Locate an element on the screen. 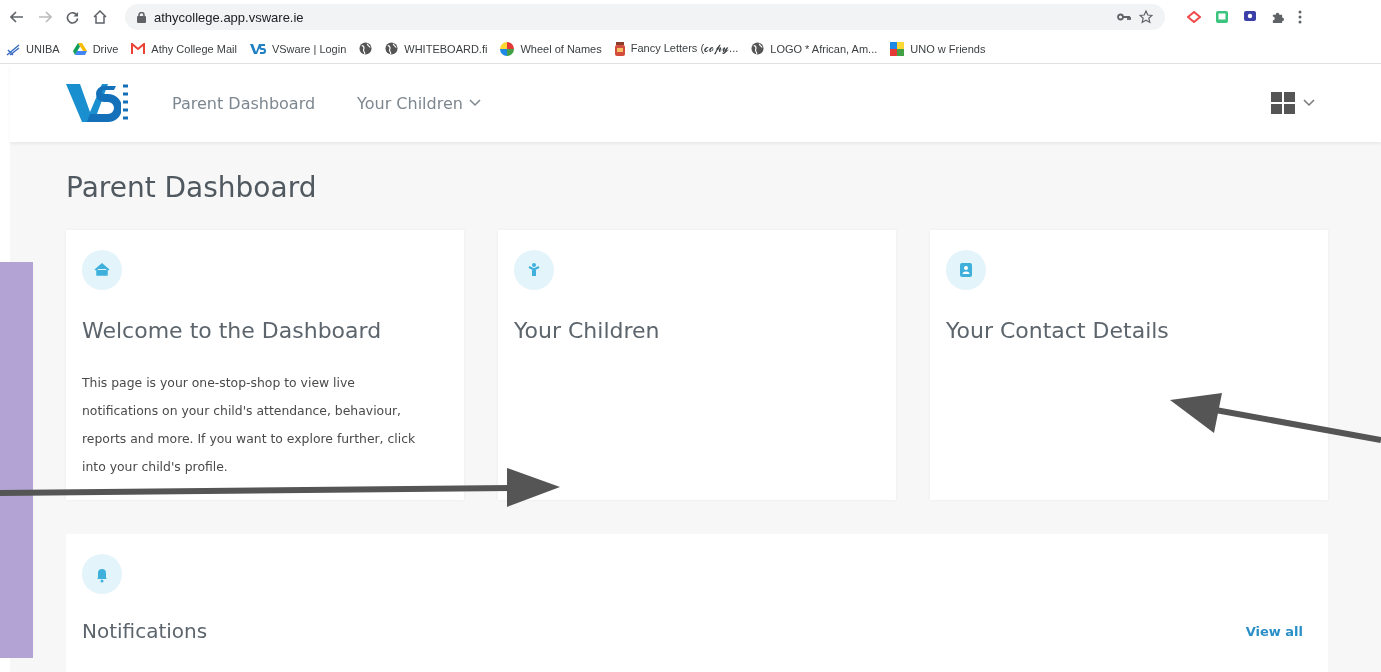 Image resolution: width=1381 pixels, height=672 pixels. bookmark-link: Wheel of Names is located at coordinates (561, 48).